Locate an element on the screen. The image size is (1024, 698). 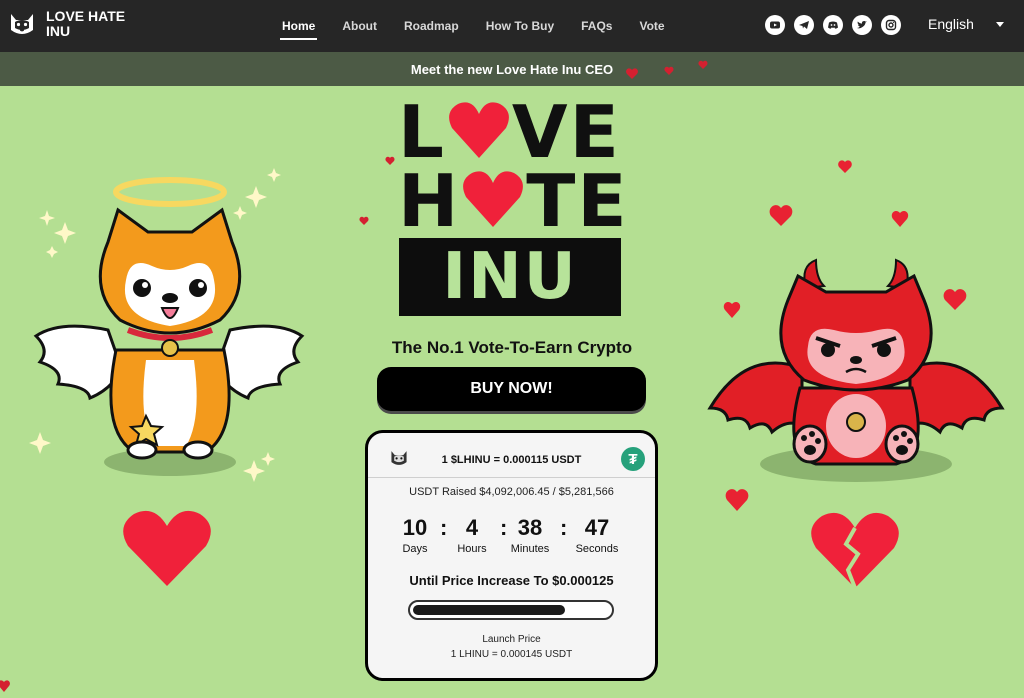
tether-icon: ₮ is located at coordinates (633, 459).